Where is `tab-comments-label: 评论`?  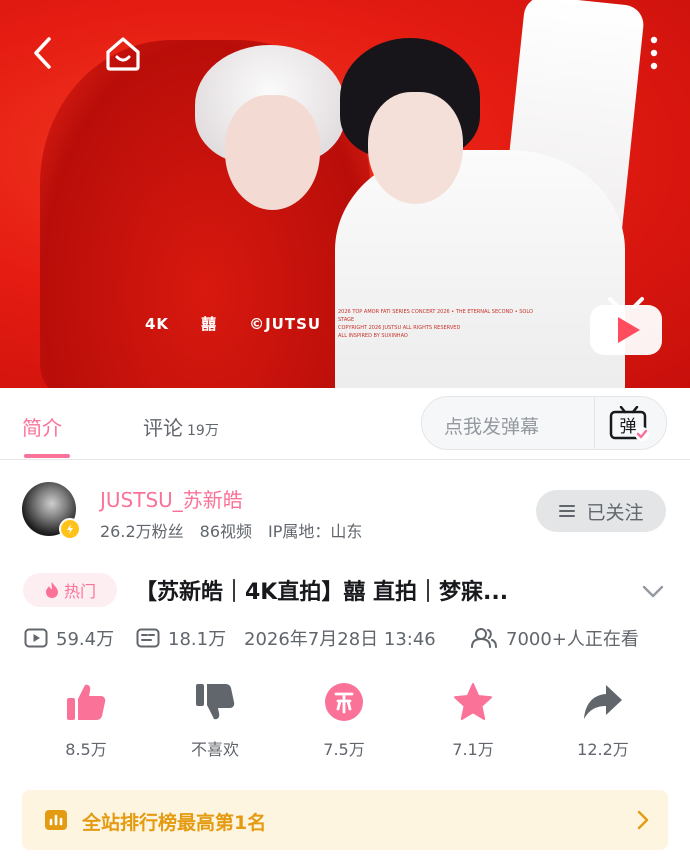 tab-comments-label: 评论 is located at coordinates (163, 428).